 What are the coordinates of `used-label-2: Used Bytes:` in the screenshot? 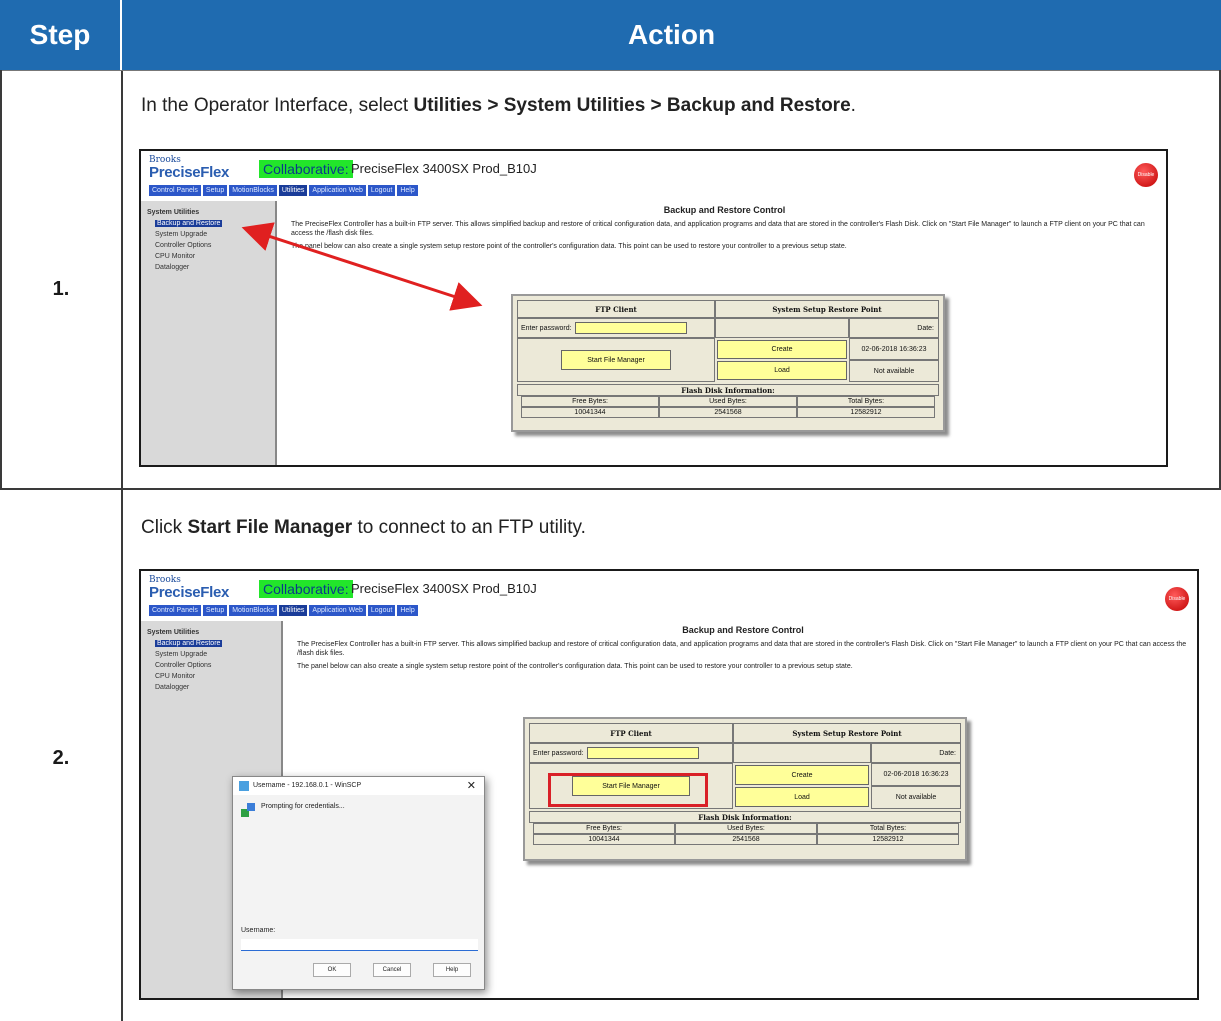 It's located at (746, 828).